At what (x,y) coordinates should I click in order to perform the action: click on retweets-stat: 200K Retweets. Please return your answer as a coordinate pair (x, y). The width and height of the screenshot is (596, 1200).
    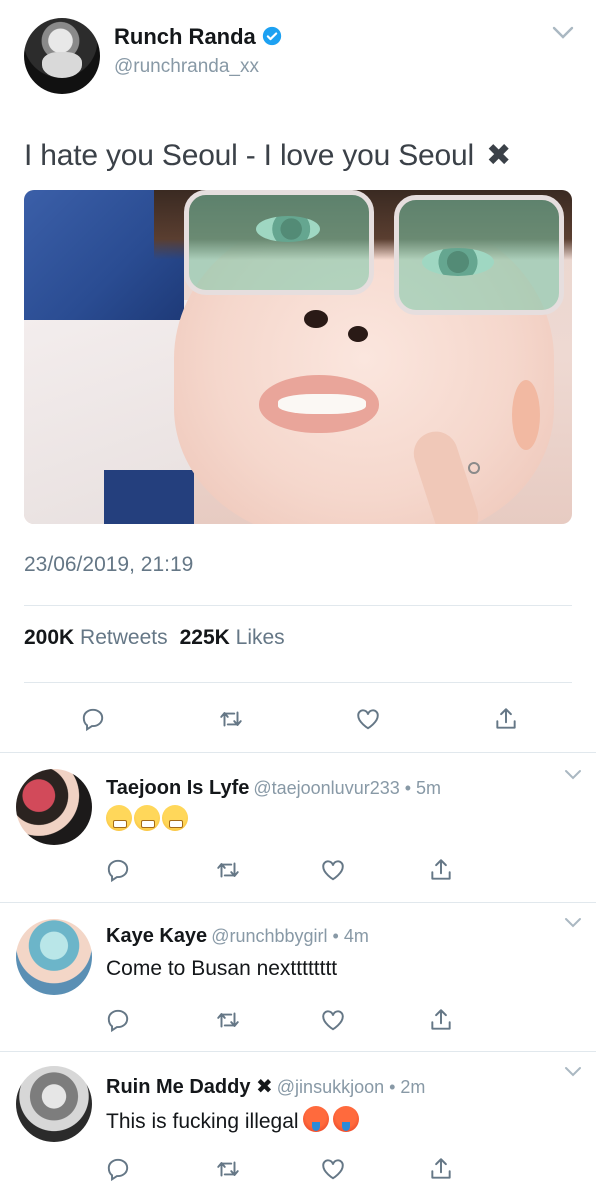
    Looking at the image, I should click on (96, 637).